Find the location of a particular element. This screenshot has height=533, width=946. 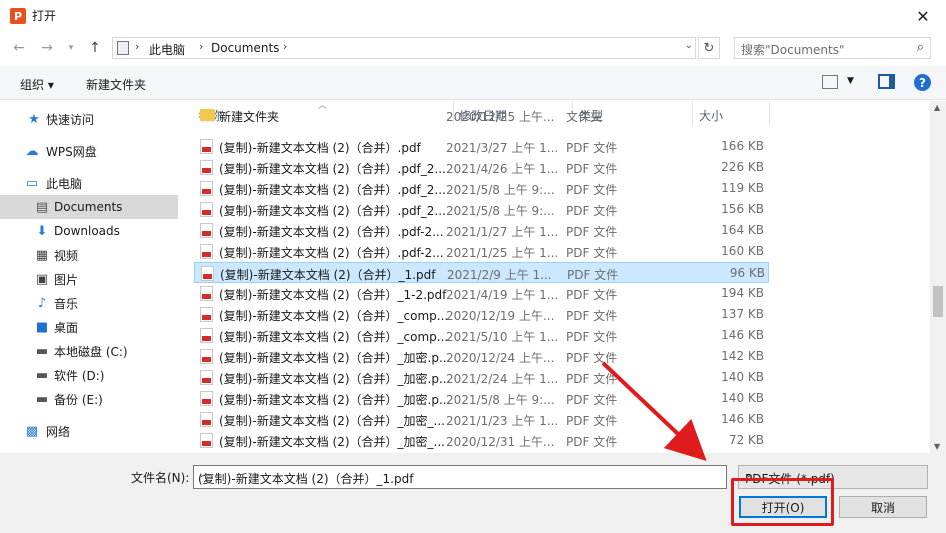

help-icon: ? is located at coordinates (922, 82).